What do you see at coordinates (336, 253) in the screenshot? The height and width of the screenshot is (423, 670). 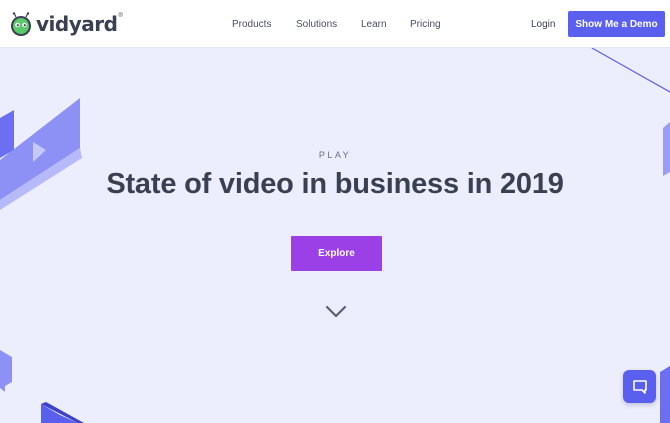 I see `explore-button: Explore` at bounding box center [336, 253].